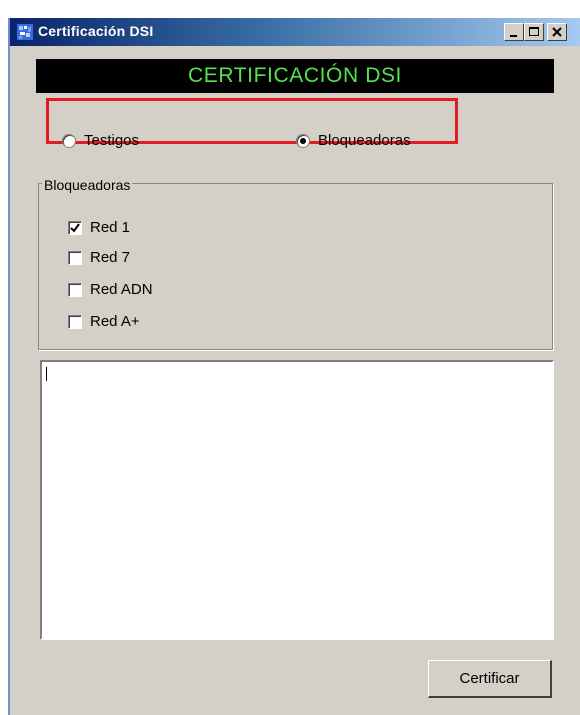 The height and width of the screenshot is (715, 580). I want to click on close-icon, so click(557, 32).